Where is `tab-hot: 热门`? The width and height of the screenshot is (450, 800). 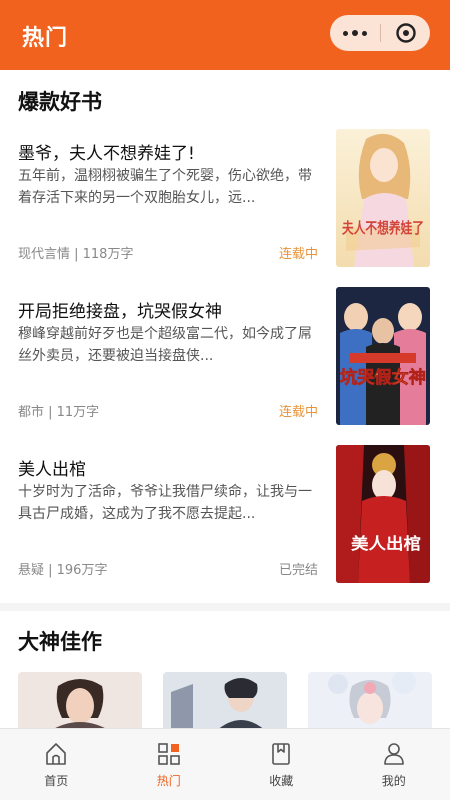
tab-hot: 热门 is located at coordinates (169, 764).